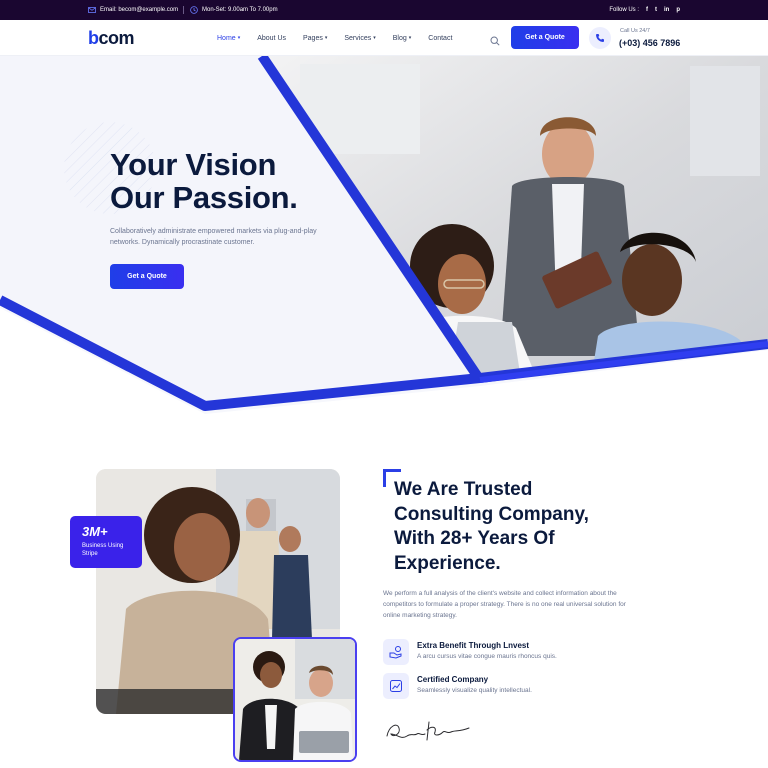  What do you see at coordinates (678, 10) in the screenshot?
I see `pinterest-icon: p` at bounding box center [678, 10].